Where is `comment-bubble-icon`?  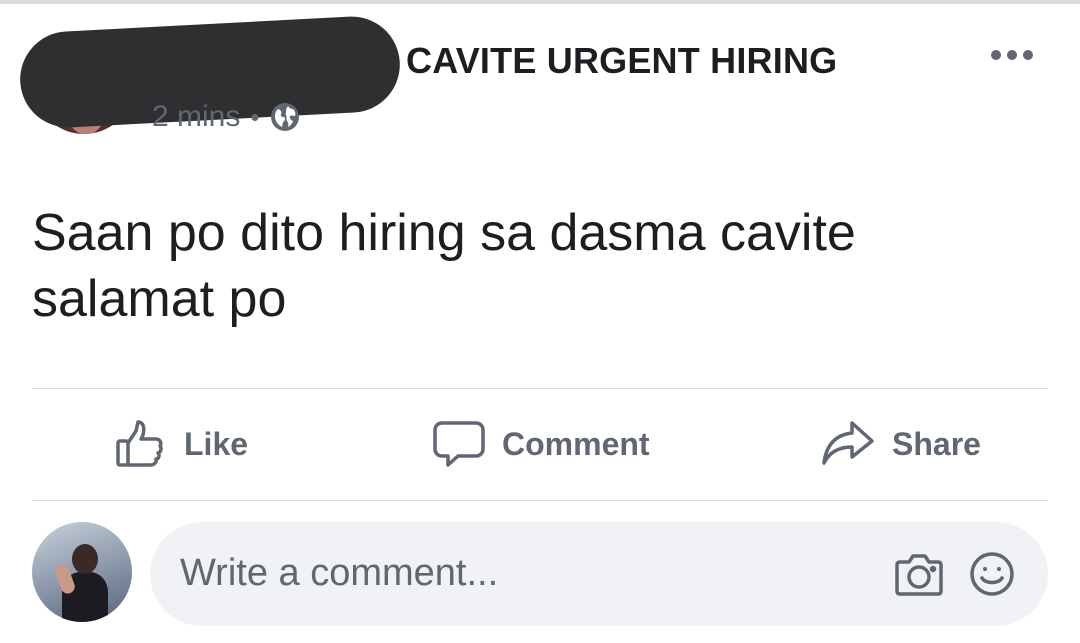
comment-bubble-icon is located at coordinates (459, 444).